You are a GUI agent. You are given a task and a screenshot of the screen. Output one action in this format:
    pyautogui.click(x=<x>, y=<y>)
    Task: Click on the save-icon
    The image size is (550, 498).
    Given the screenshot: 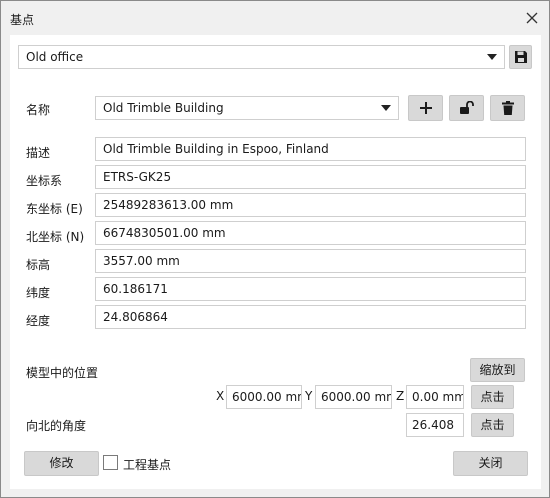 What is the action you would take?
    pyautogui.click(x=520, y=57)
    